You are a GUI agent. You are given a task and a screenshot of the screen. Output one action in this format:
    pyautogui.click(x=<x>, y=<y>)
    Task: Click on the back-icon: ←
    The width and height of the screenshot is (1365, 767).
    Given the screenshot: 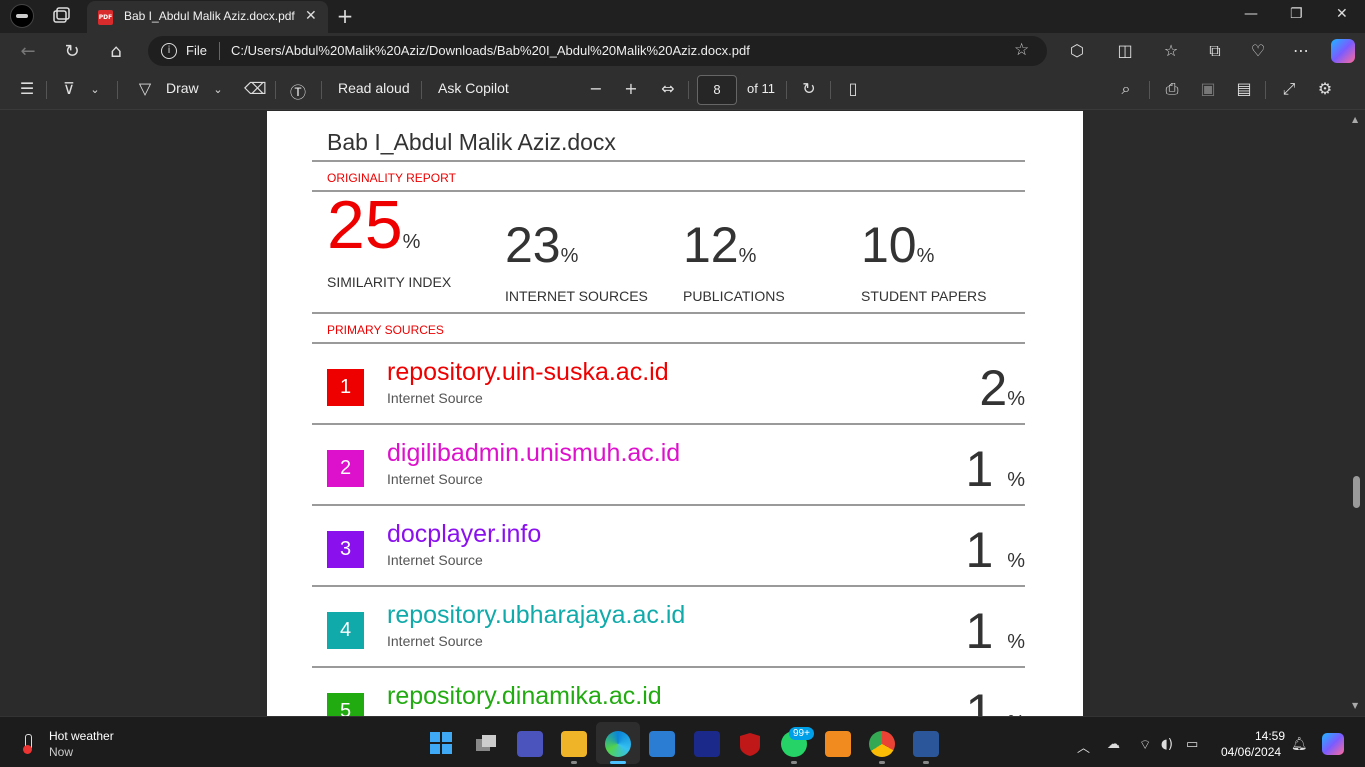 What is the action you would take?
    pyautogui.click(x=28, y=51)
    